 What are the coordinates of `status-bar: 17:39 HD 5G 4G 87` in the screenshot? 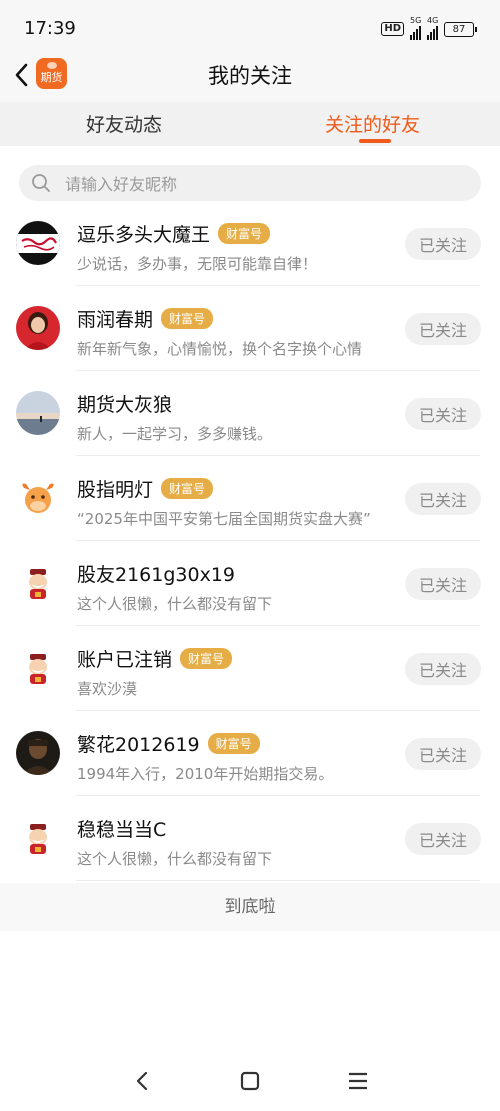 It's located at (250, 28).